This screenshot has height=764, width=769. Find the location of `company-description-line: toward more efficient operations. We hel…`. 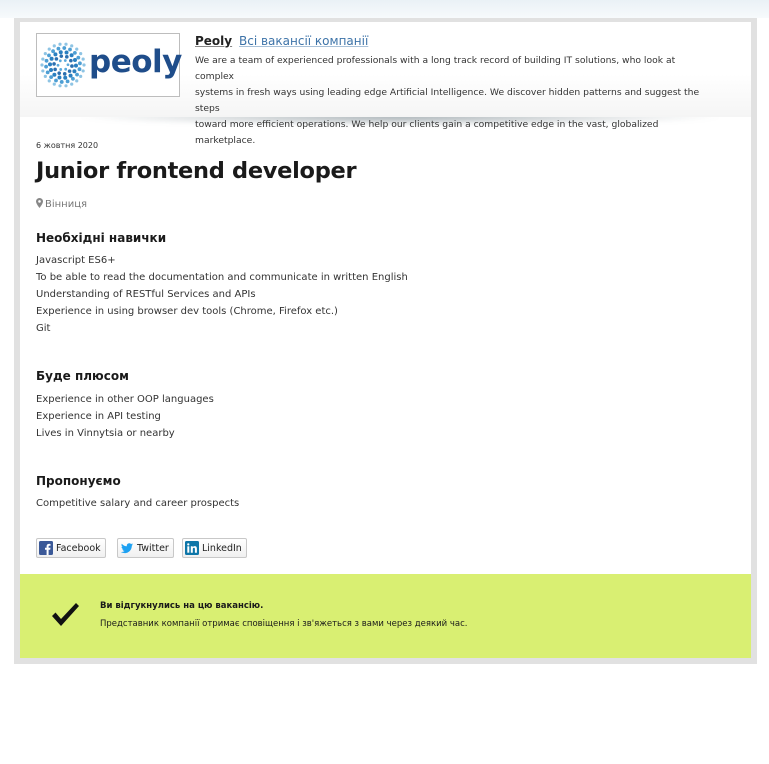

company-description-line: toward more efficient operations. We hel… is located at coordinates (427, 132).